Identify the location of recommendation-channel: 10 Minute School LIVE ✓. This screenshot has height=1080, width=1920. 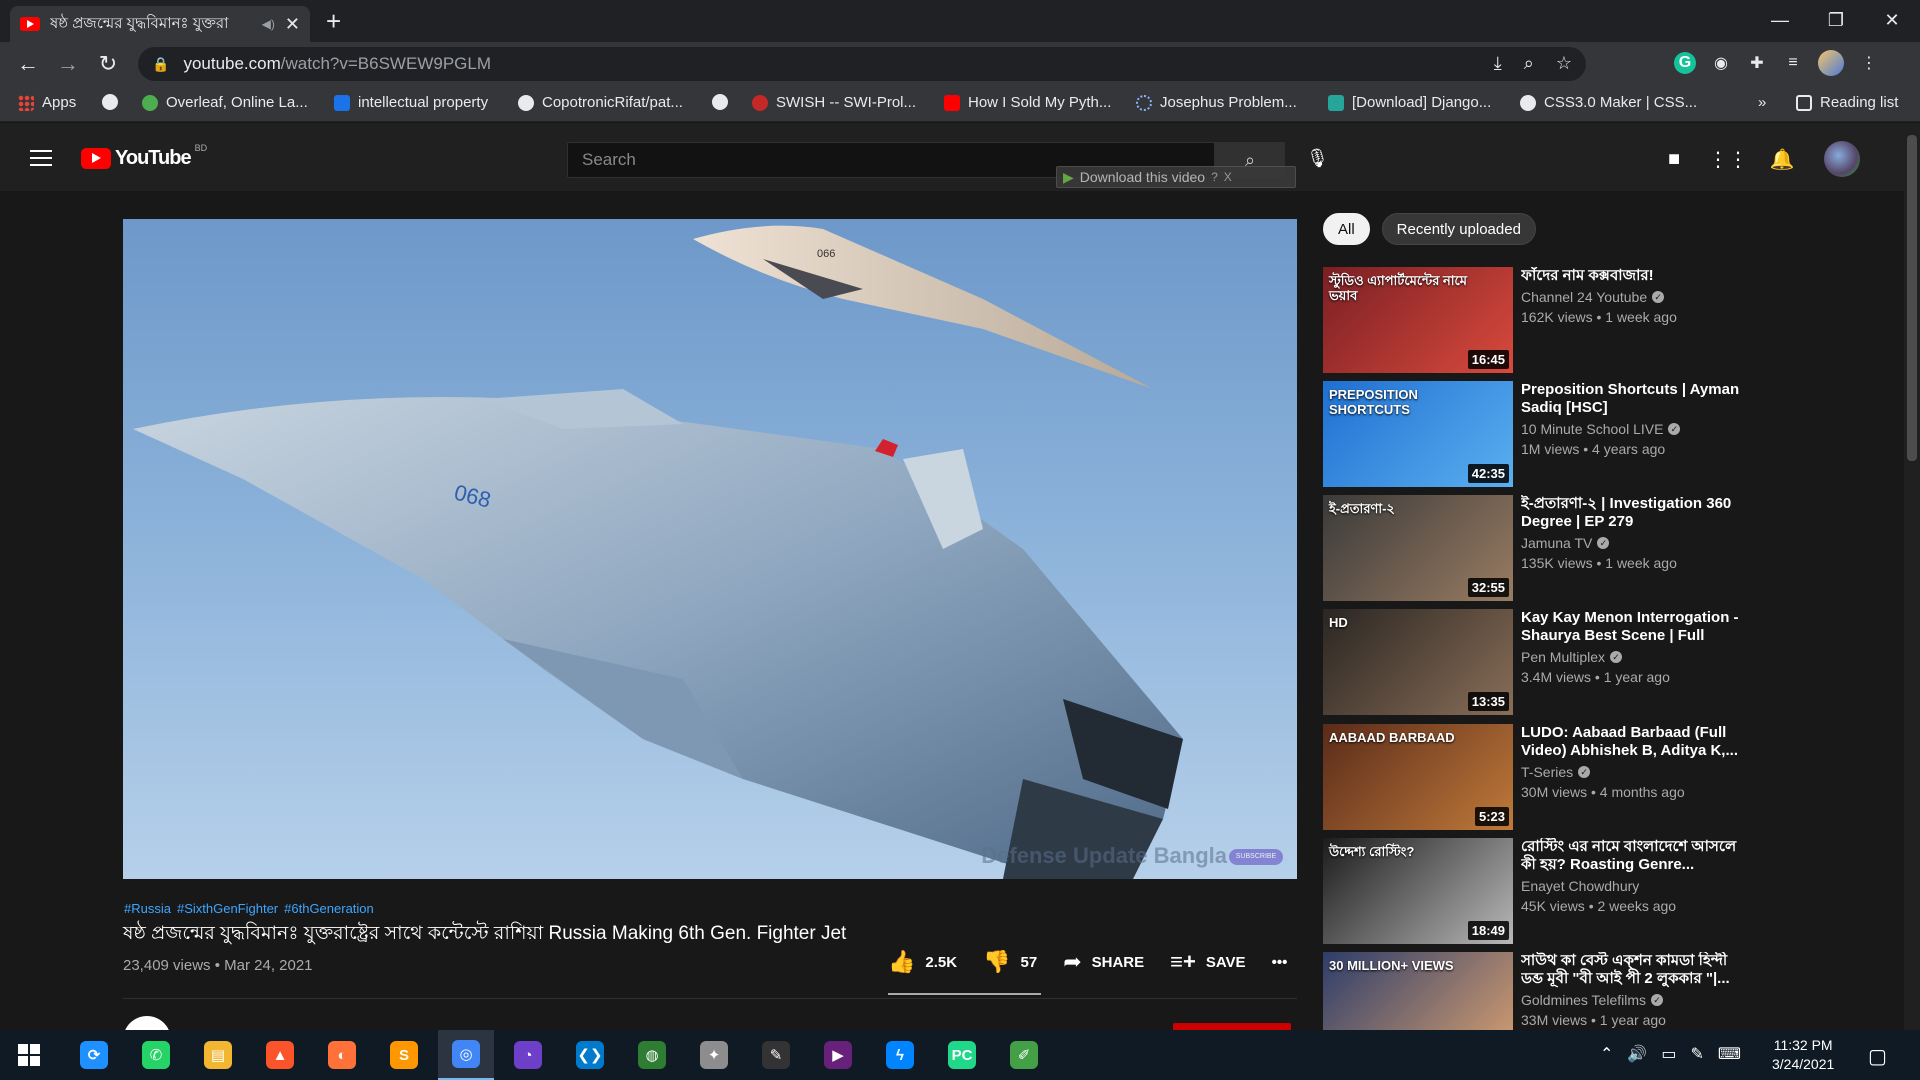
(1601, 429).